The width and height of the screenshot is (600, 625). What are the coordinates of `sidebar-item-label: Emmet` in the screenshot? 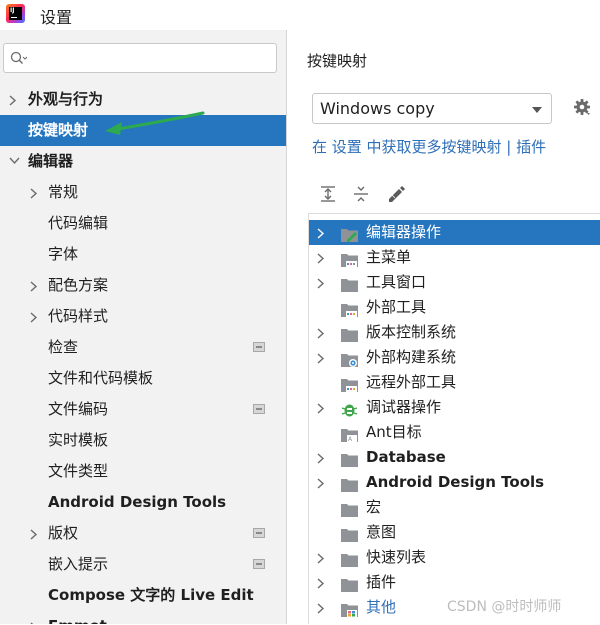 It's located at (77, 617).